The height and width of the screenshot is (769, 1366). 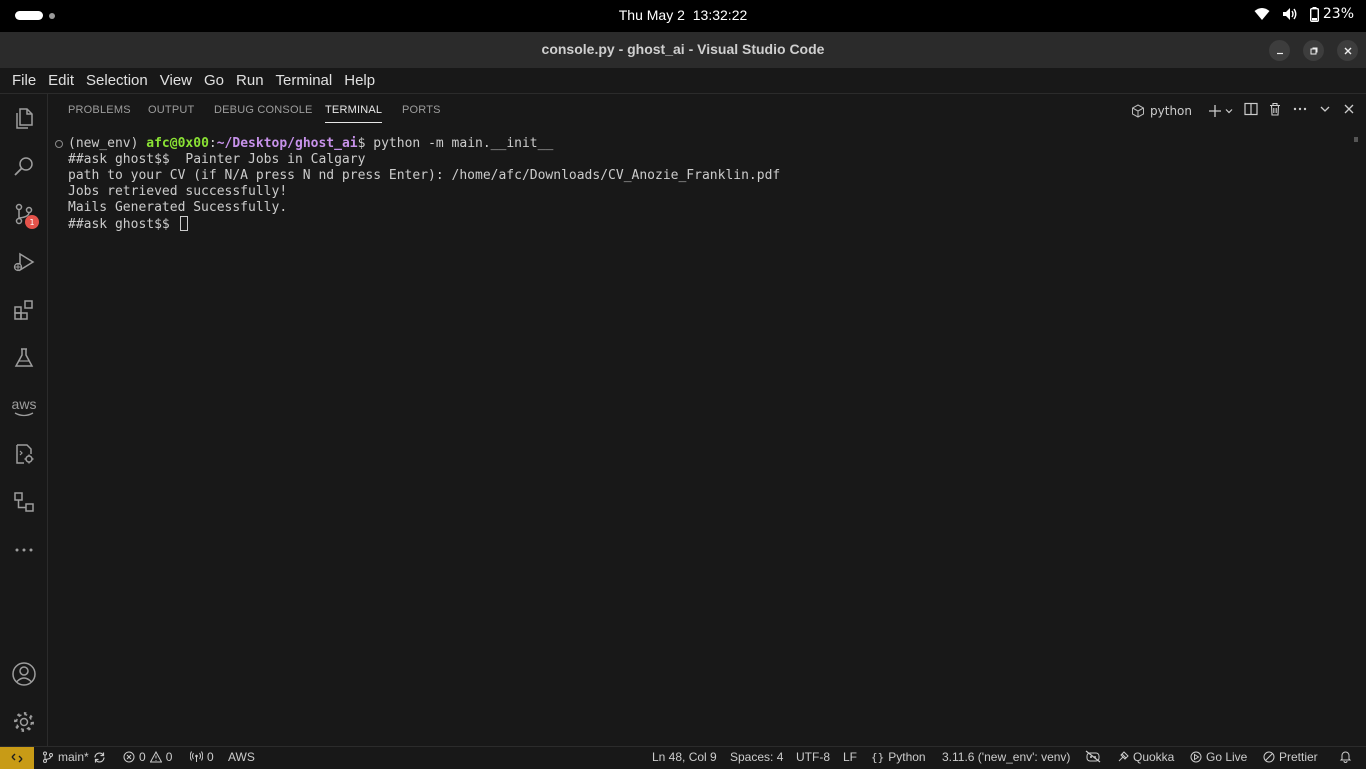 I want to click on run-debug-button, so click(x=24, y=262).